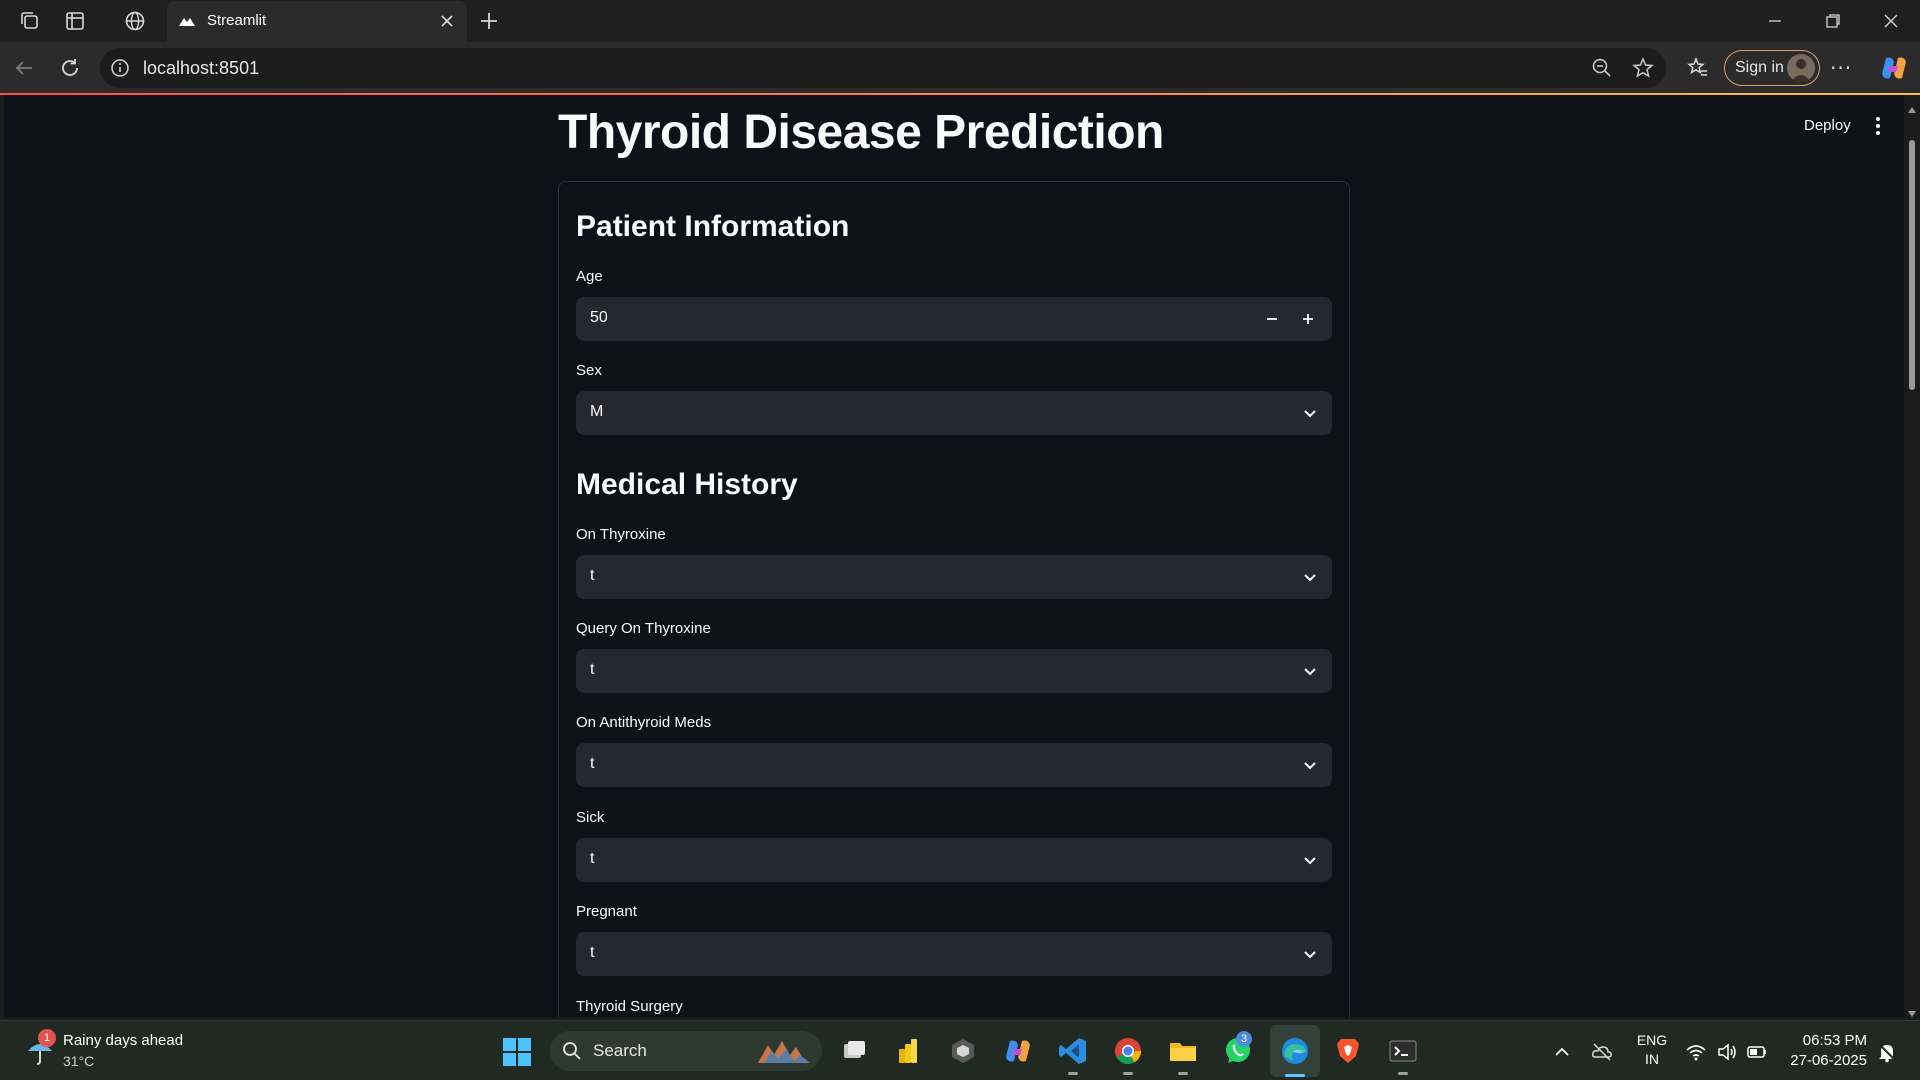  Describe the element at coordinates (123, 1051) in the screenshot. I see `weather-widget: Rainy days ahead 31°C` at that location.